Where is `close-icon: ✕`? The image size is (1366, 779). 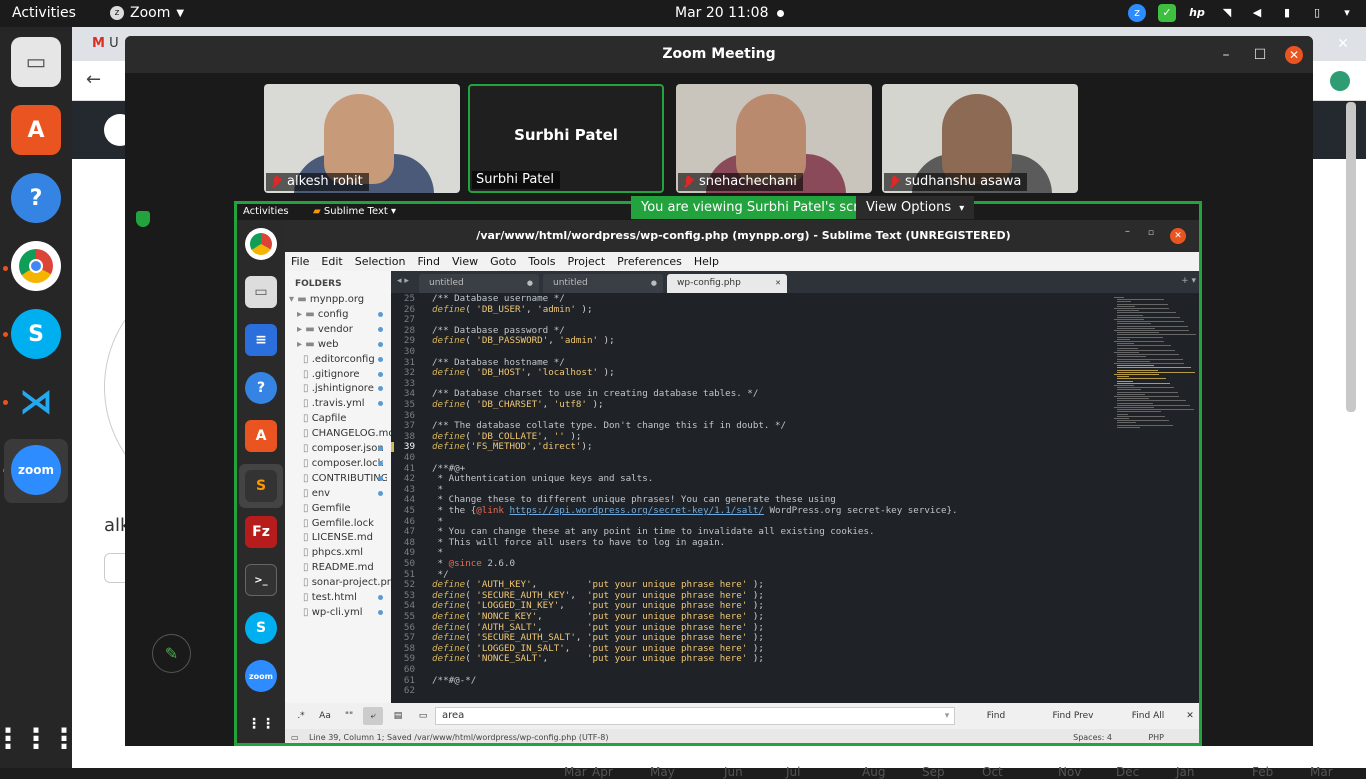 close-icon: ✕ is located at coordinates (1294, 55).